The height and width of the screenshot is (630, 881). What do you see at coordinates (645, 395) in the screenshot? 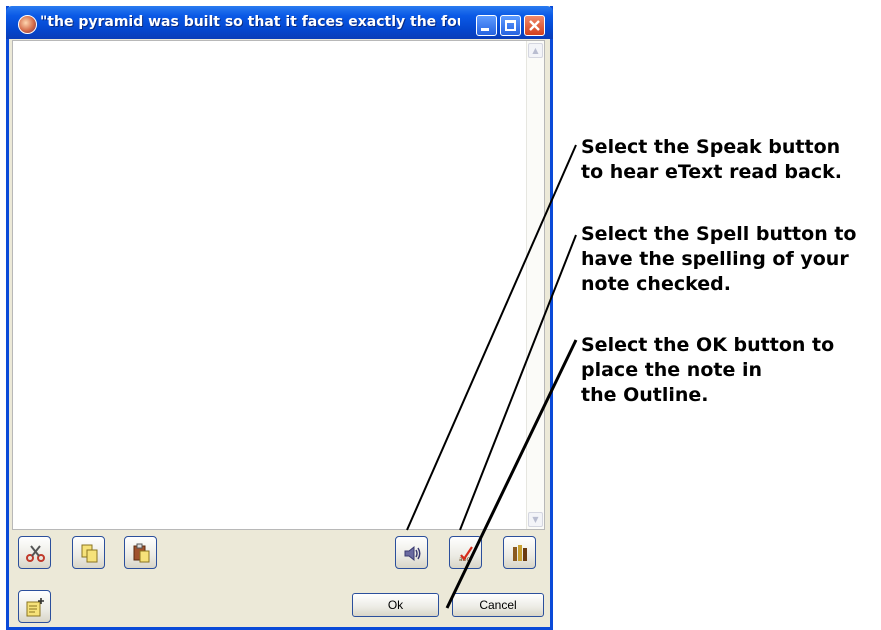
I see `ok-annotation-line3: the Outline.` at bounding box center [645, 395].